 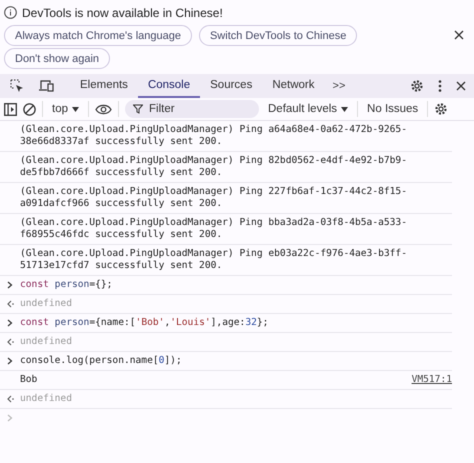 What do you see at coordinates (308, 109) in the screenshot?
I see `levels-dropdown: Default levels` at bounding box center [308, 109].